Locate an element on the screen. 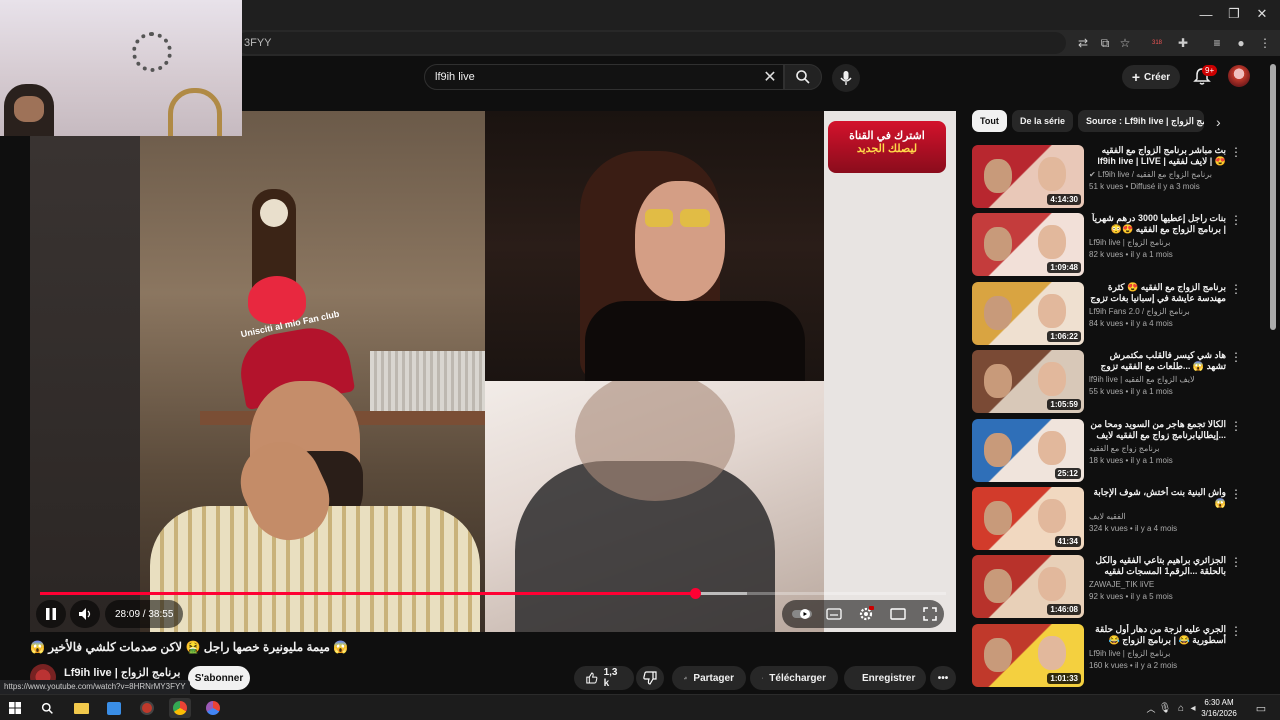 The width and height of the screenshot is (1280, 720). more-actions-button: ••• is located at coordinates (943, 678).